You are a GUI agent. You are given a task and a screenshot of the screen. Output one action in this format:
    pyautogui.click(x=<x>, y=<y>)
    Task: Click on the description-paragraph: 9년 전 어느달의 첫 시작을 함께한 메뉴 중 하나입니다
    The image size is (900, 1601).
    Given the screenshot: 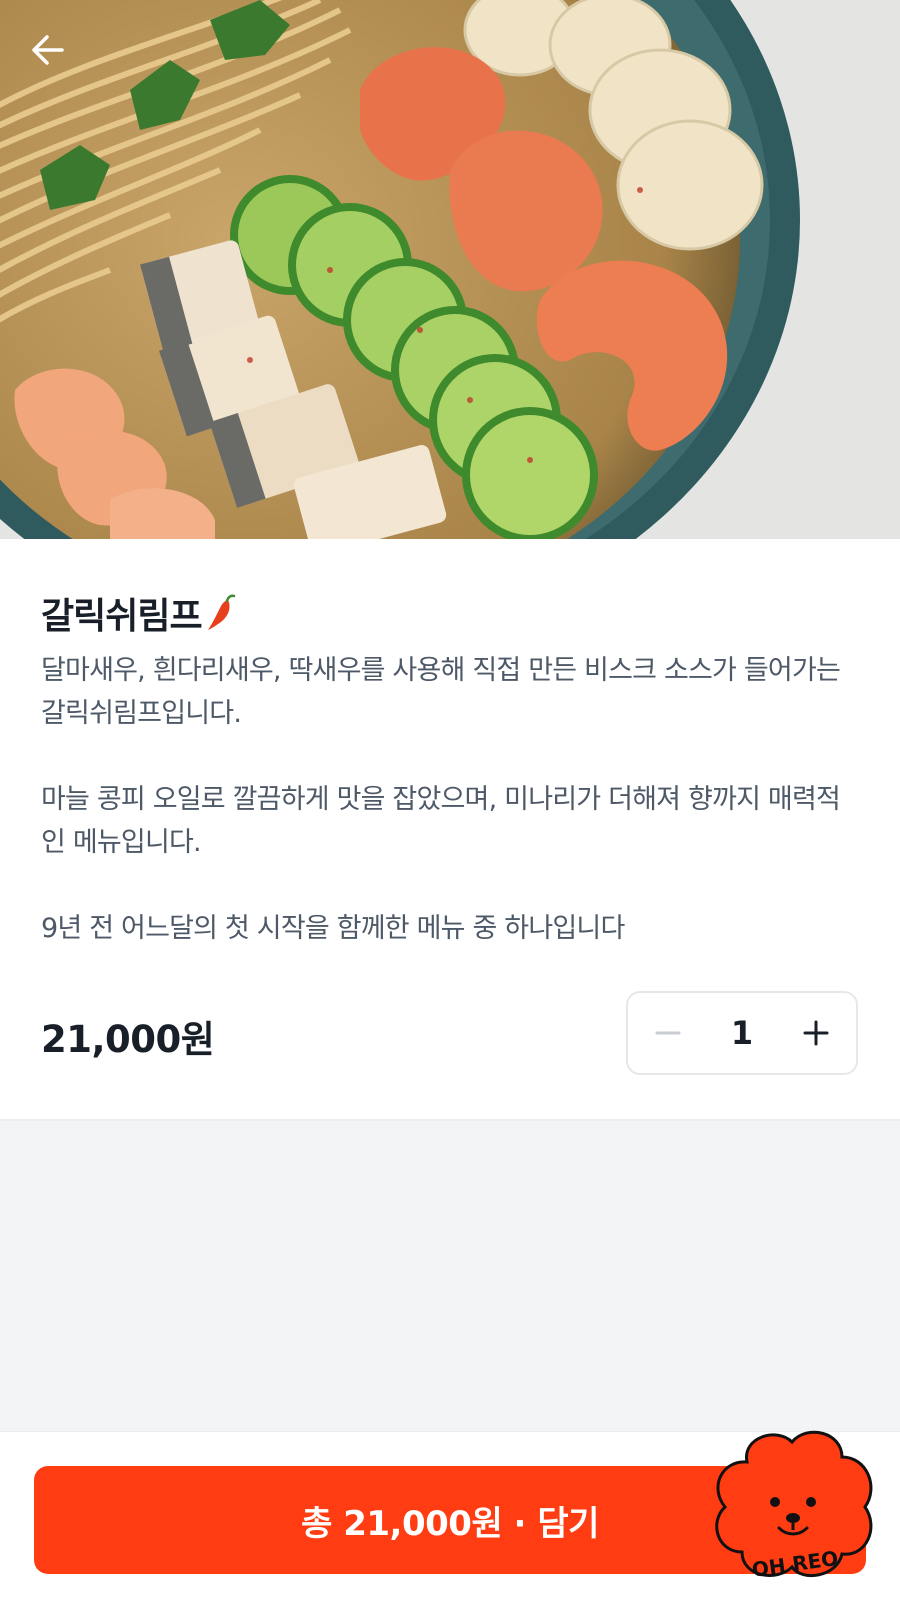 What is the action you would take?
    pyautogui.click(x=333, y=928)
    